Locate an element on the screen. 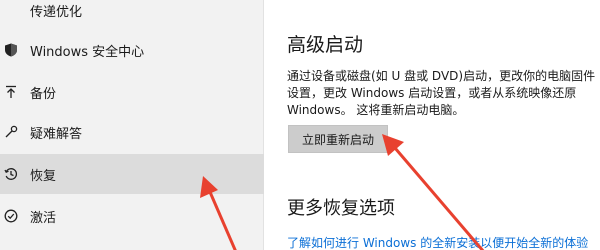 The height and width of the screenshot is (250, 600). sidebar-item-label: 恢复 is located at coordinates (43, 176).